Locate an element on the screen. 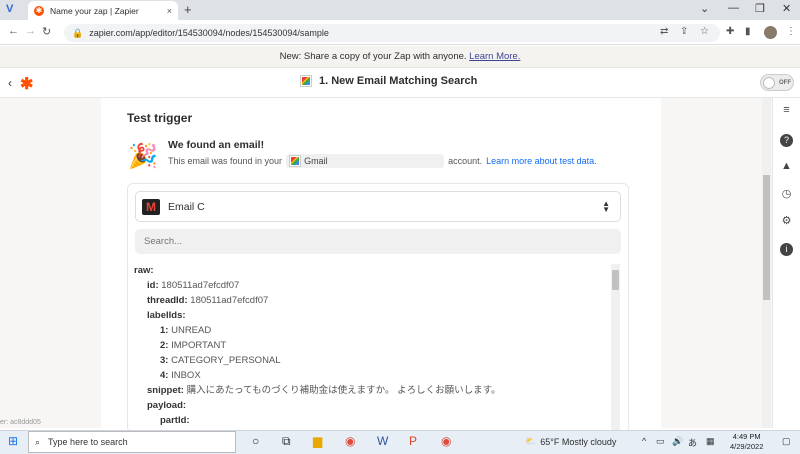  word-icon: W is located at coordinates (382, 441).